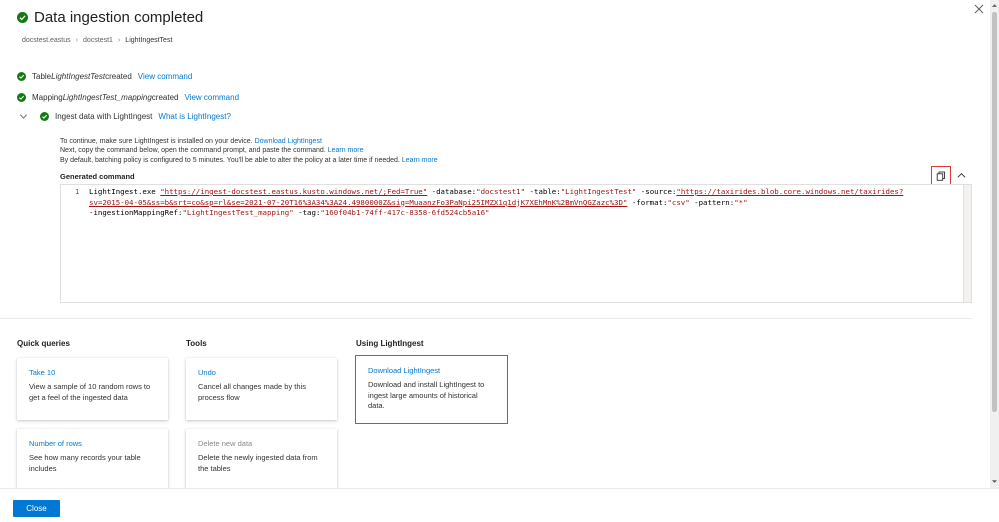  I want to click on title-row: Data ingestion completed, so click(110, 17).